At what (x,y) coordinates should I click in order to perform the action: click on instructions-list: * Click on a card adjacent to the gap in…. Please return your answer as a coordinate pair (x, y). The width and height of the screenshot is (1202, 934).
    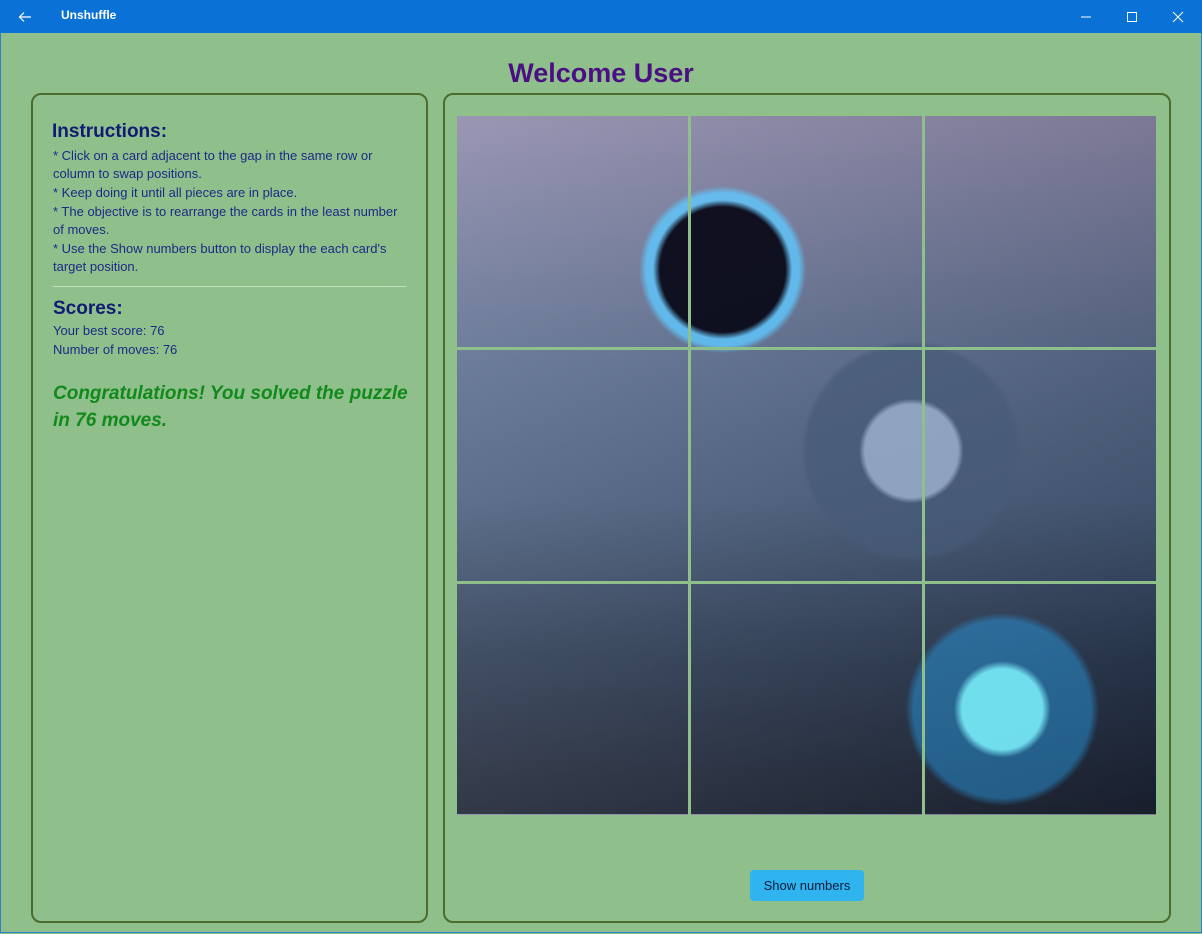
    Looking at the image, I should click on (230, 212).